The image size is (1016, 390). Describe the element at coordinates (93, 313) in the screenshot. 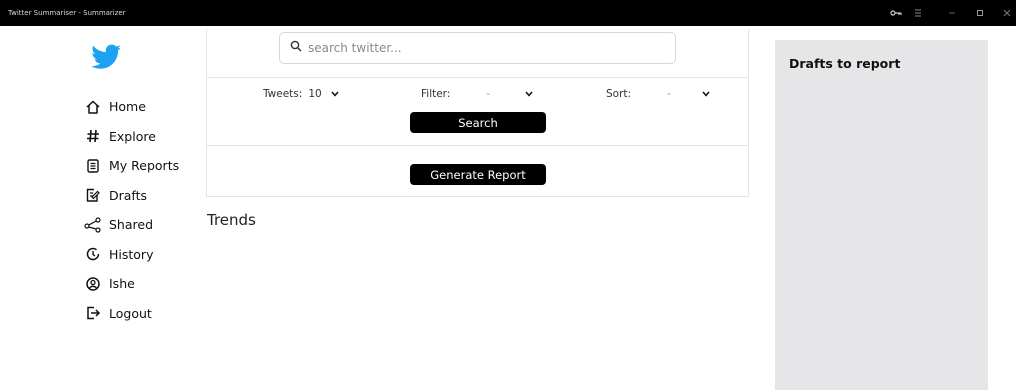

I see `logout-icon` at that location.